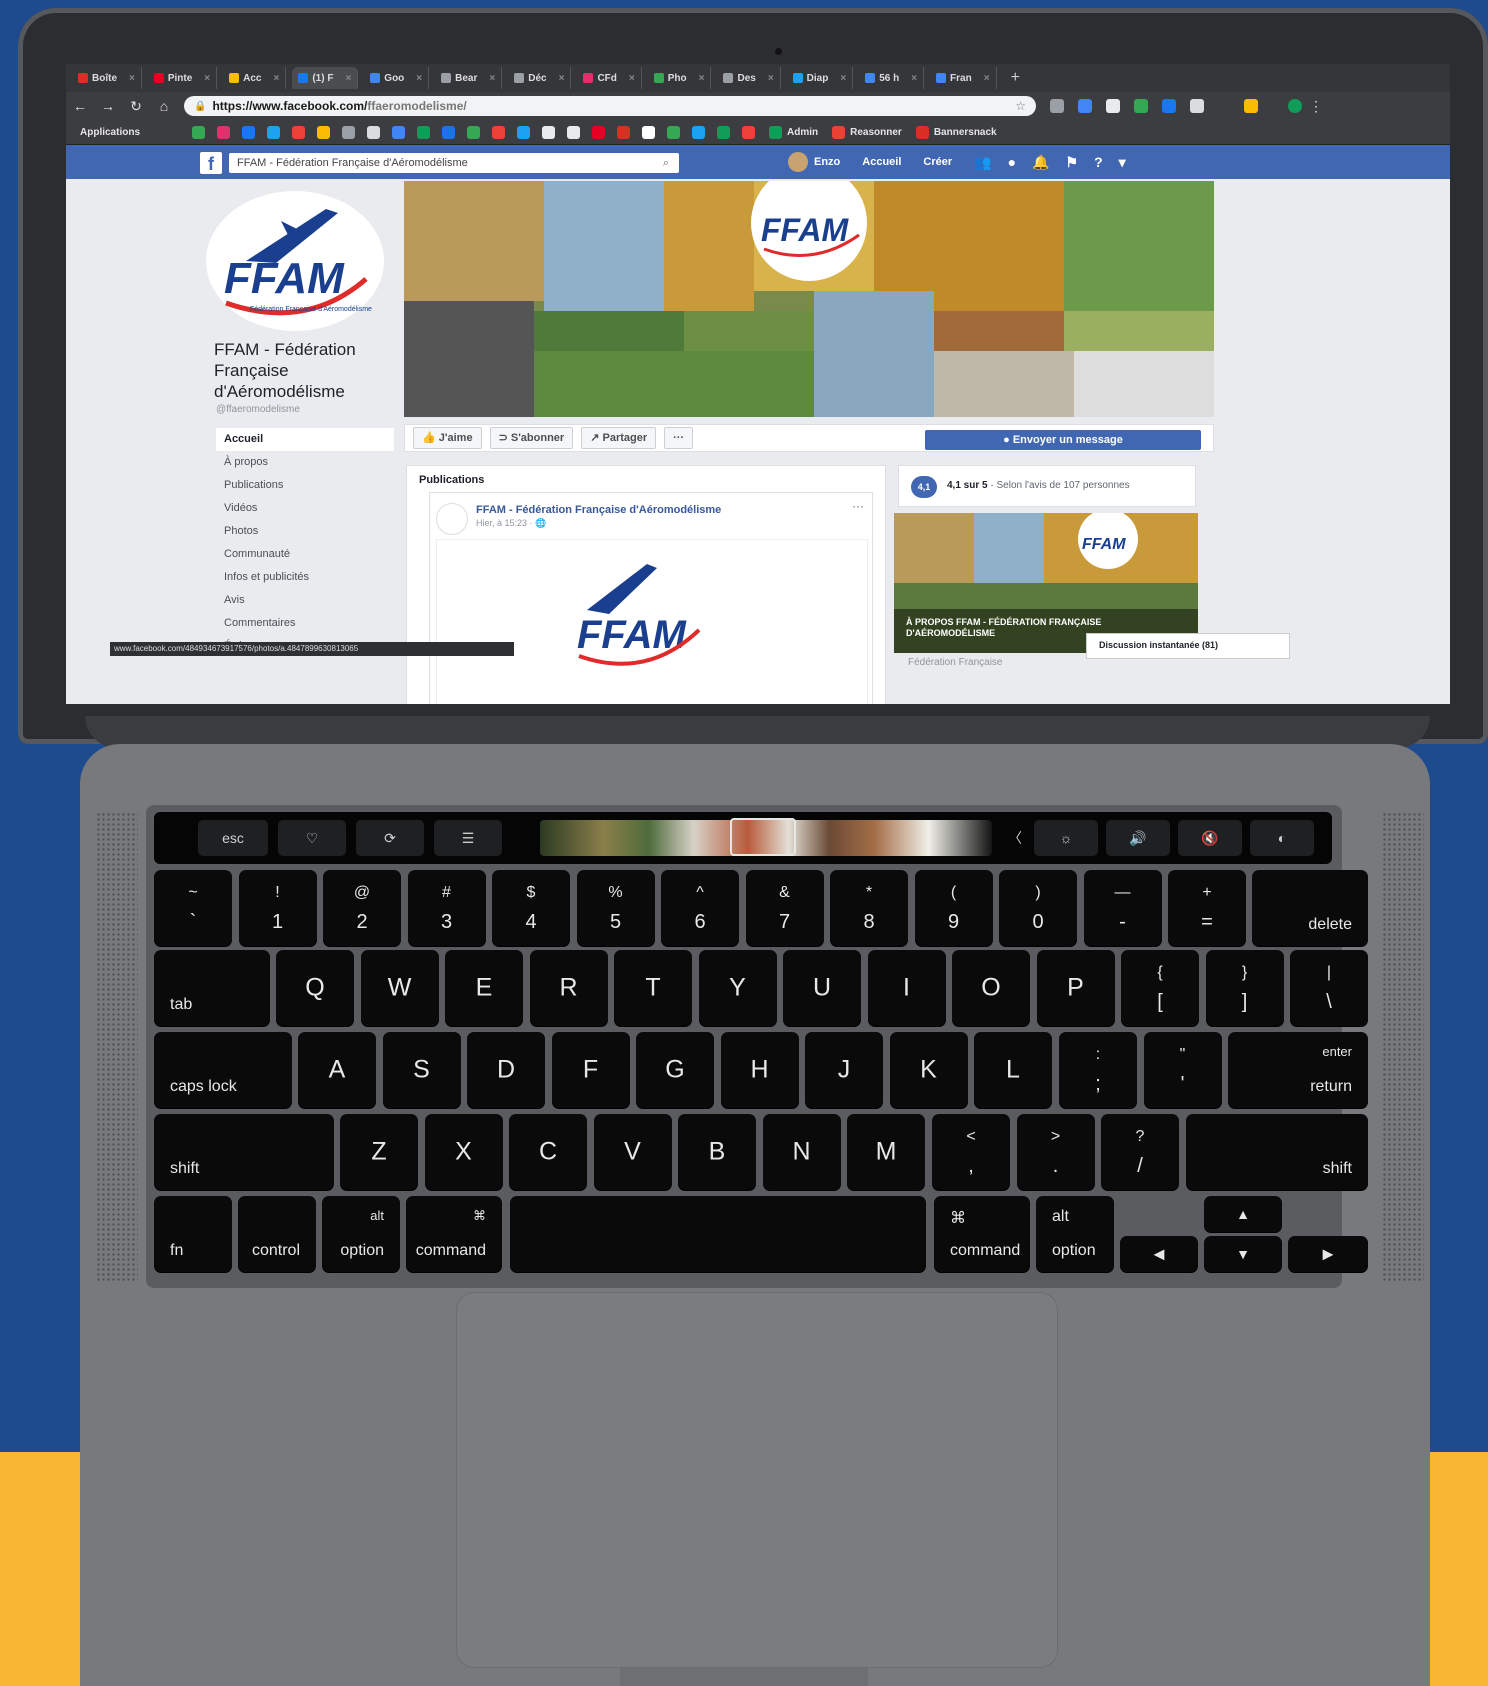 This screenshot has height=1686, width=1488. Describe the element at coordinates (1138, 838) in the screenshot. I see `volume-icon: 🔊` at that location.